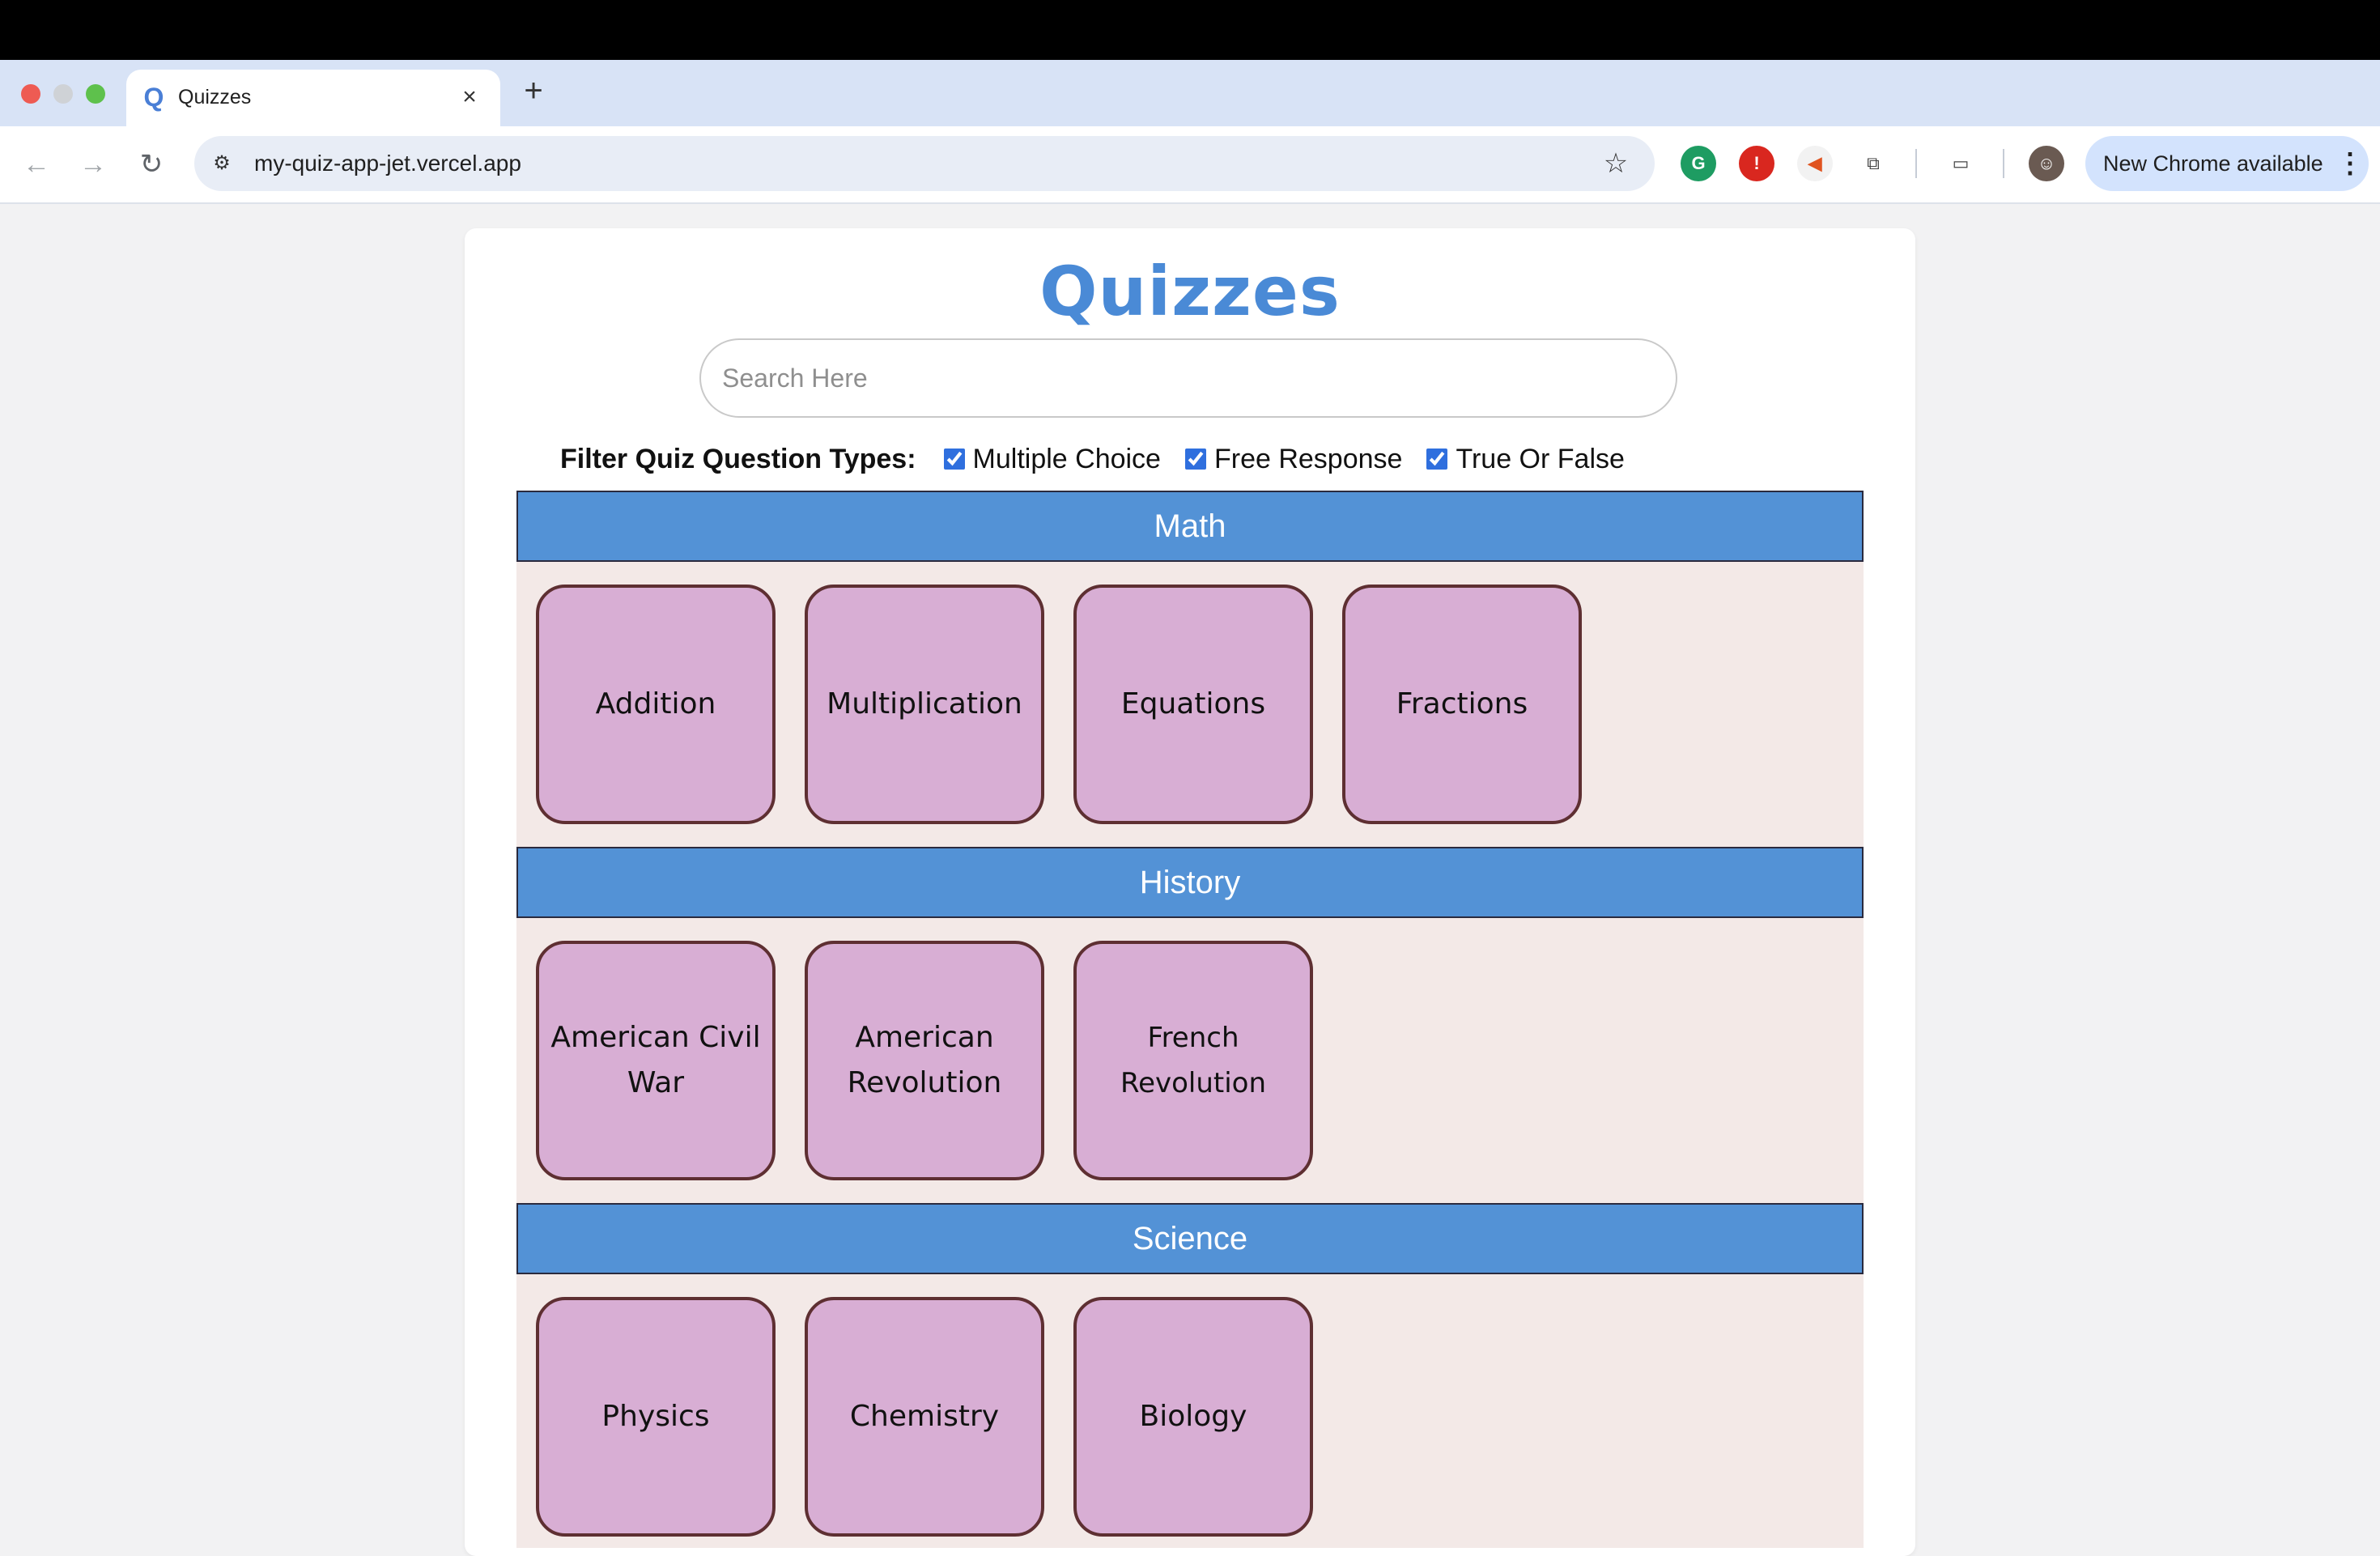 The image size is (2380, 1556). I want to click on search-input, so click(1188, 378).